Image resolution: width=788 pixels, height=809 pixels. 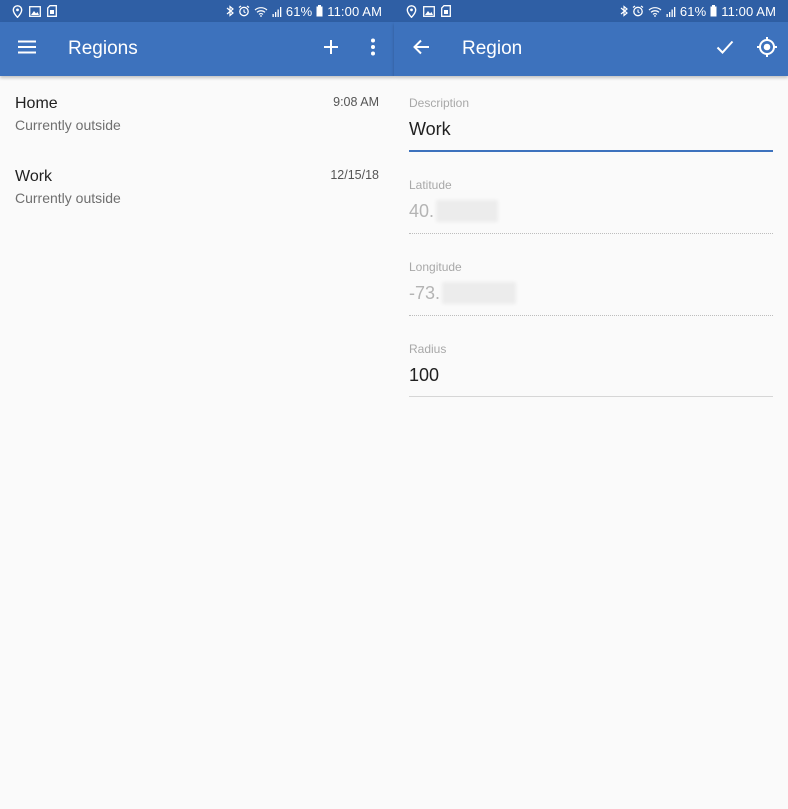 What do you see at coordinates (354, 175) in the screenshot?
I see `region-timestamp: 12/15/18` at bounding box center [354, 175].